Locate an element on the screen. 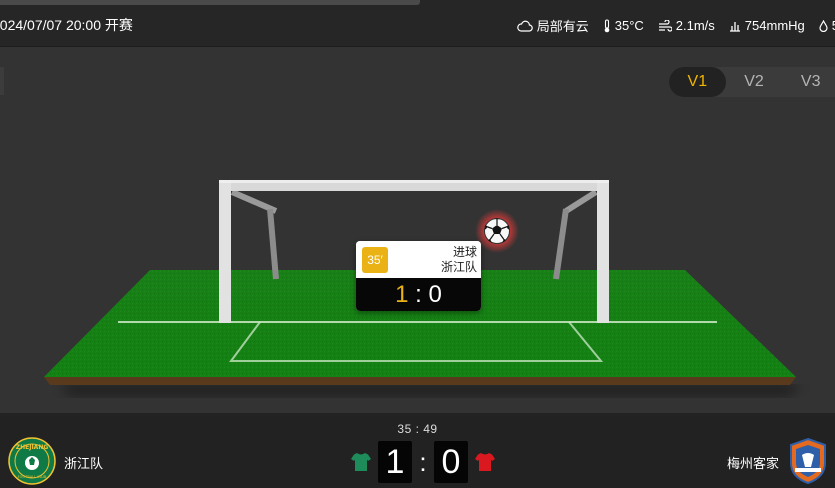 The width and height of the screenshot is (835, 488). goal-support-left is located at coordinates (273, 244).